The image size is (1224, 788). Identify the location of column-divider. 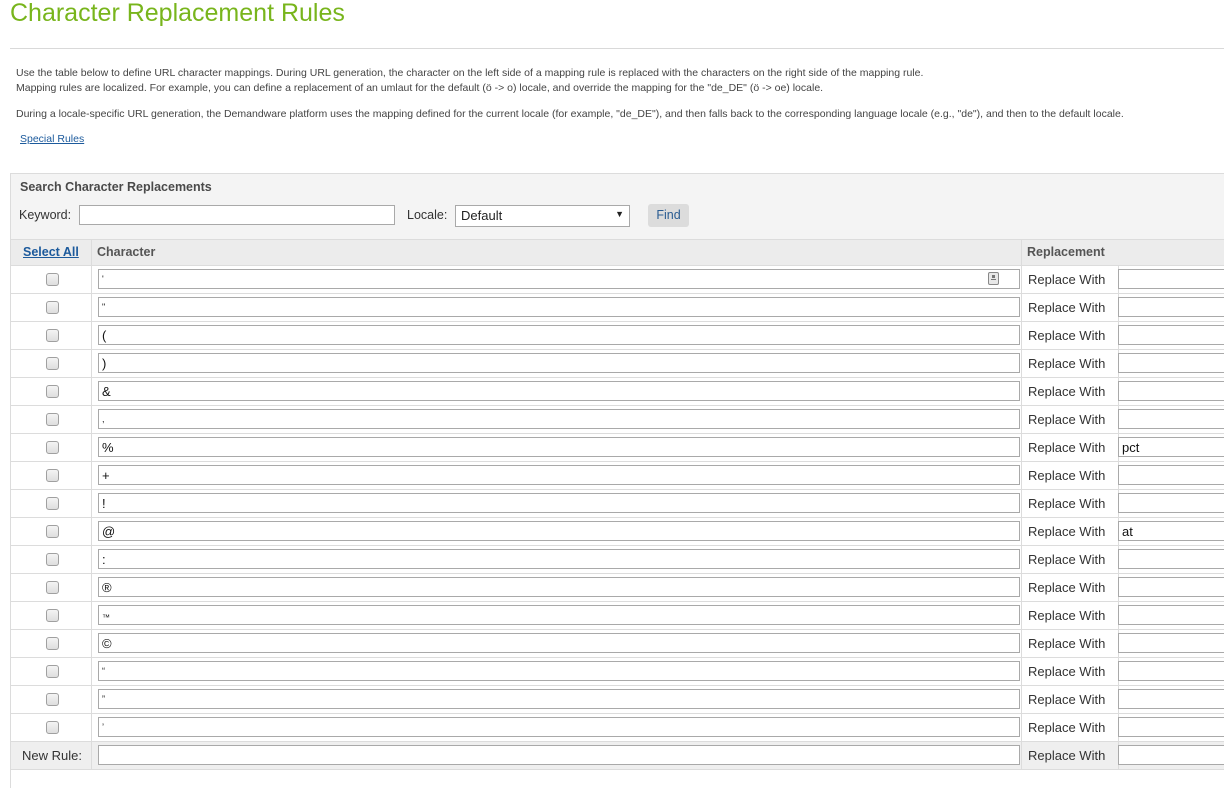
(1021, 252).